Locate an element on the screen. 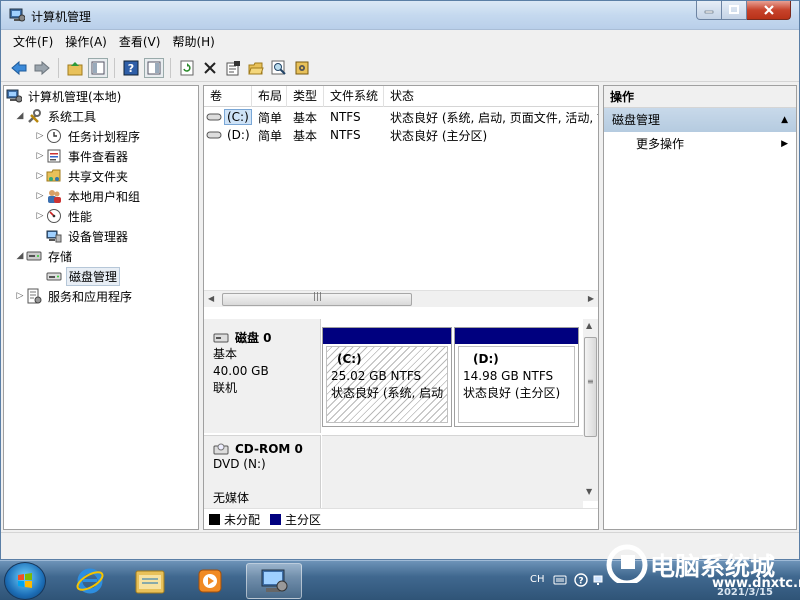 The image size is (800, 600). tree-label-storage: 存储 is located at coordinates (60, 256).